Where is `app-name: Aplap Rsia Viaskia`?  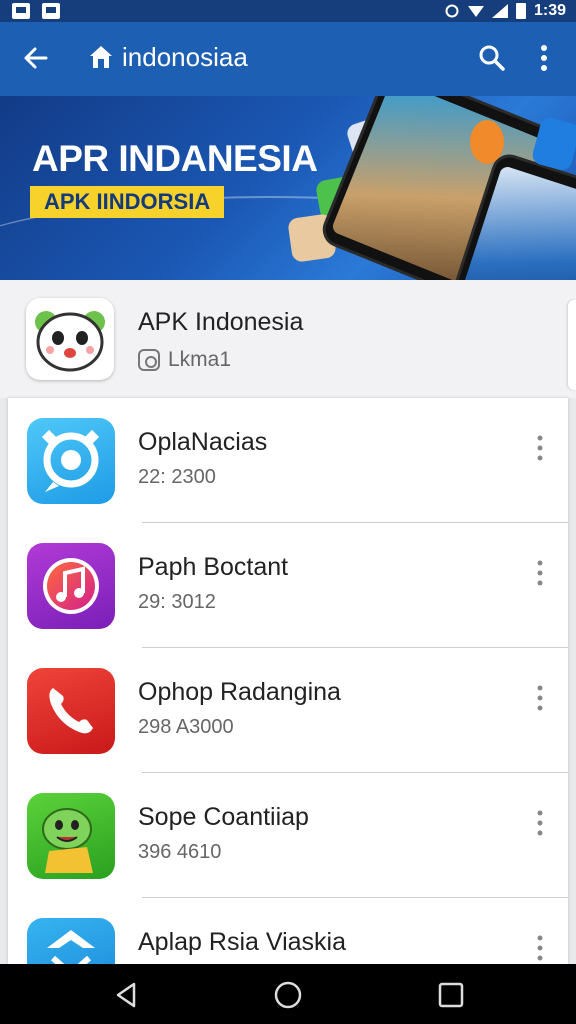
app-name: Aplap Rsia Viaskia is located at coordinates (242, 942).